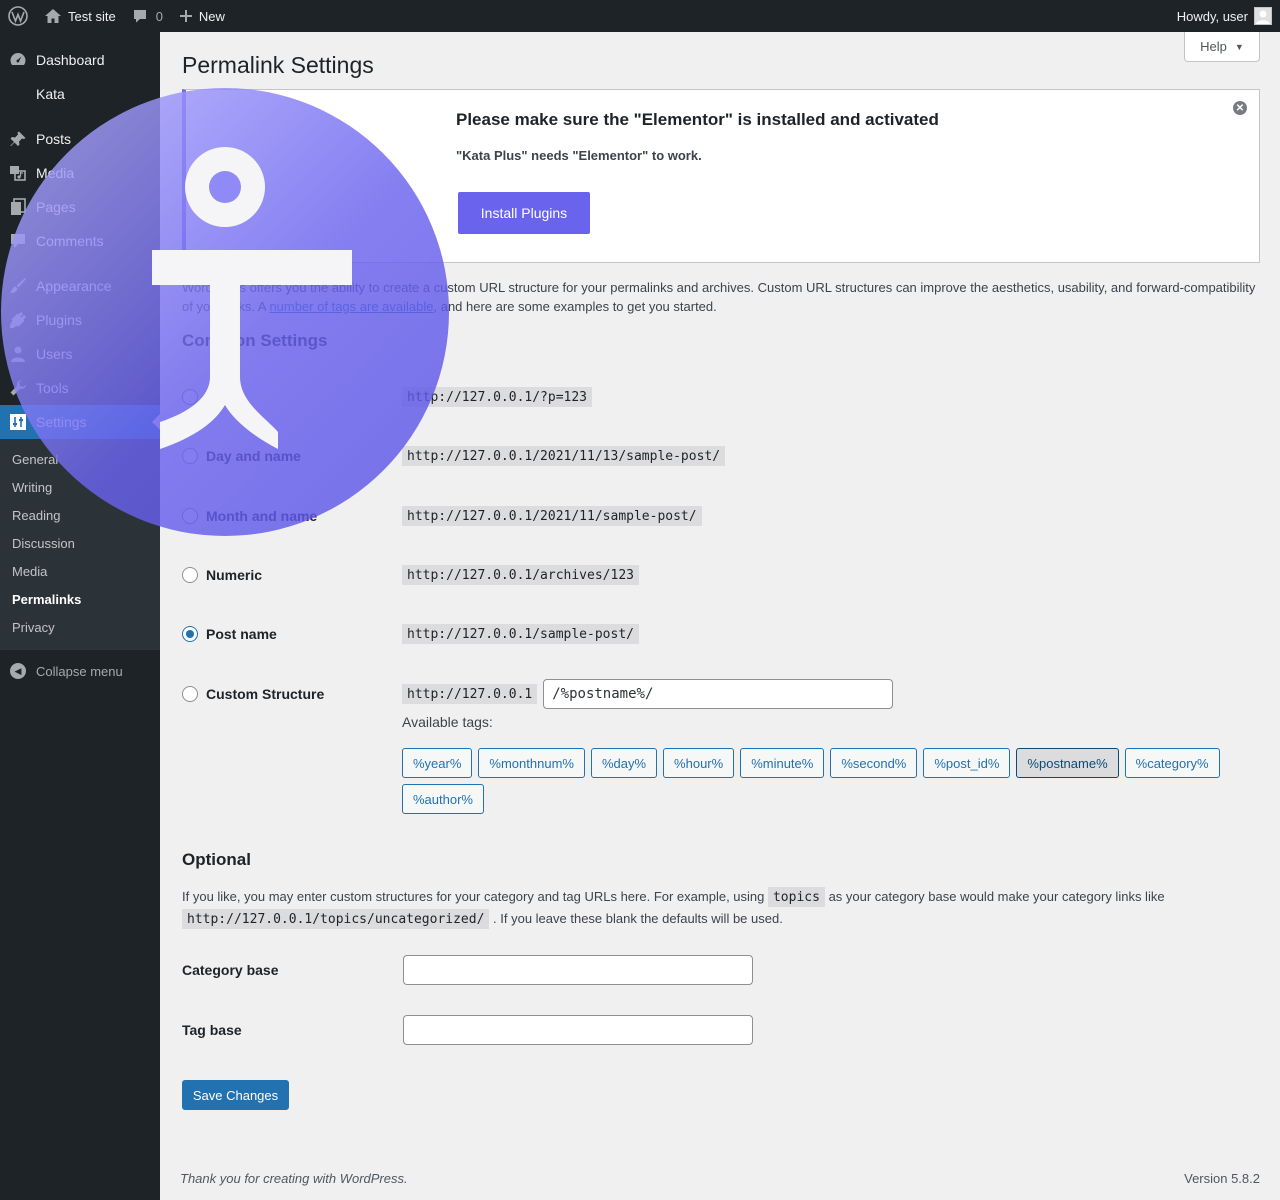 The width and height of the screenshot is (1280, 1200). I want to click on admin-bar: Test site 0 New Howdy, user, so click(640, 16).